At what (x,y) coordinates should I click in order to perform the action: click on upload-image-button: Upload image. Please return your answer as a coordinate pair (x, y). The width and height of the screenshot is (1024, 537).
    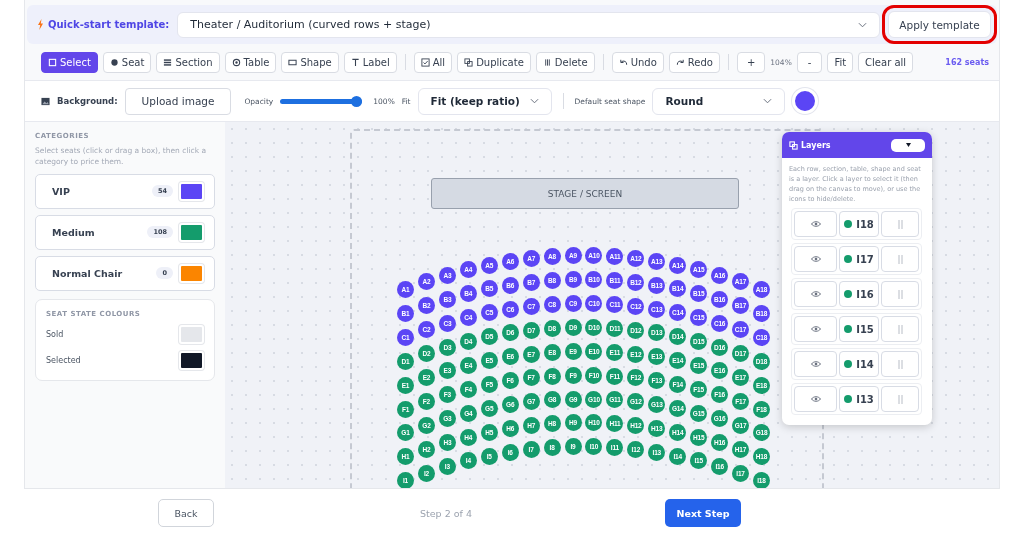
    Looking at the image, I should click on (178, 101).